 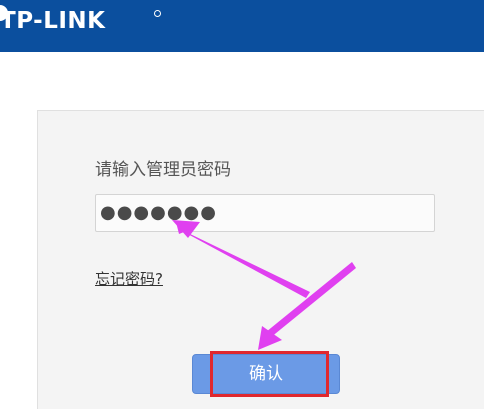 What do you see at coordinates (129, 279) in the screenshot?
I see `forgot-password-link: 忘记密码?` at bounding box center [129, 279].